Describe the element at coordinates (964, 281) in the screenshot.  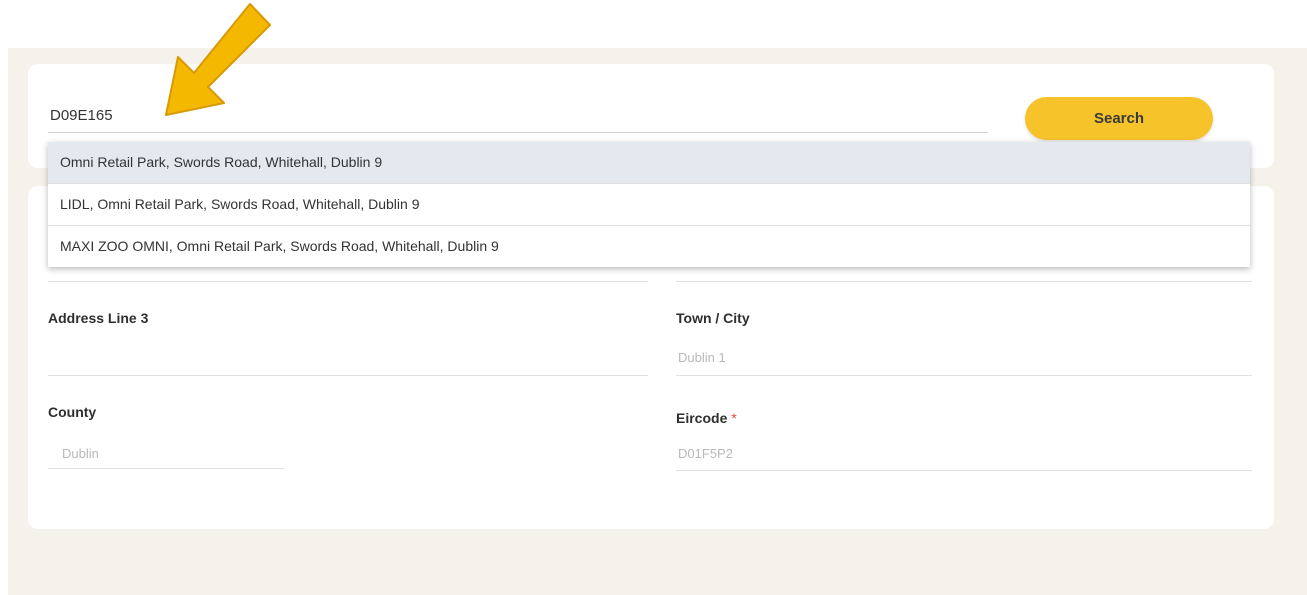
I see `address-line-underline-right` at that location.